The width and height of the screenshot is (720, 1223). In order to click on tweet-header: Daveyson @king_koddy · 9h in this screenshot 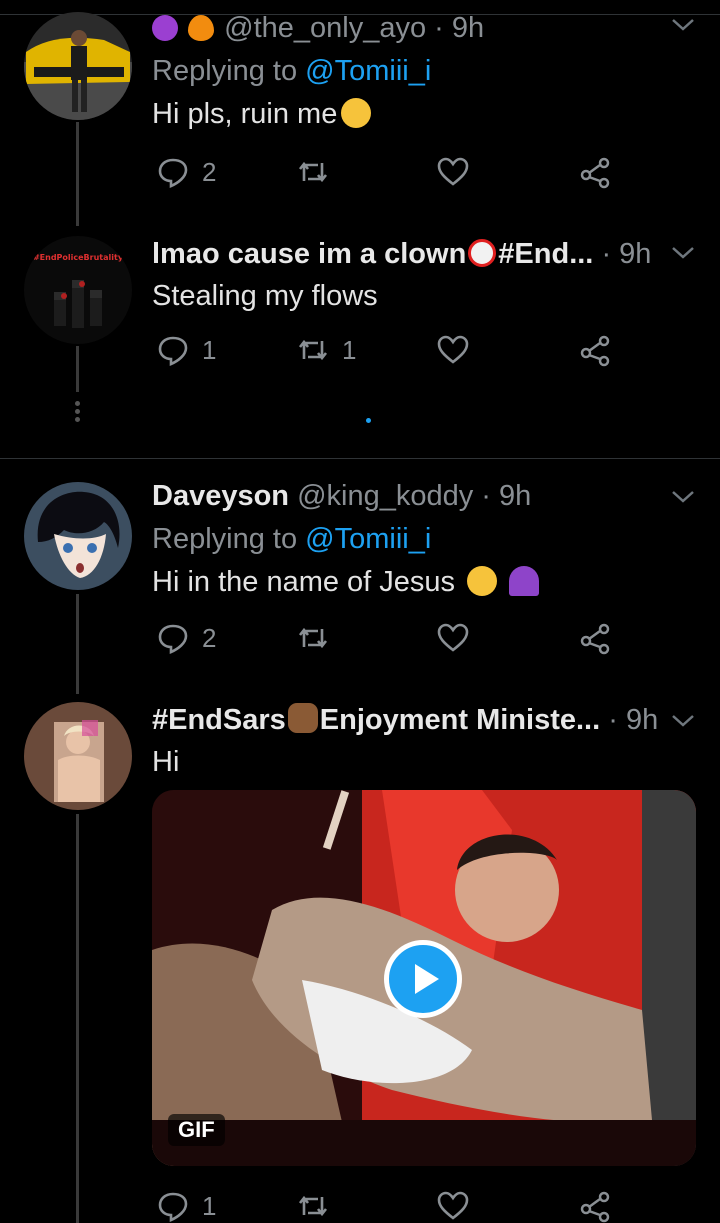, I will do `click(406, 496)`.